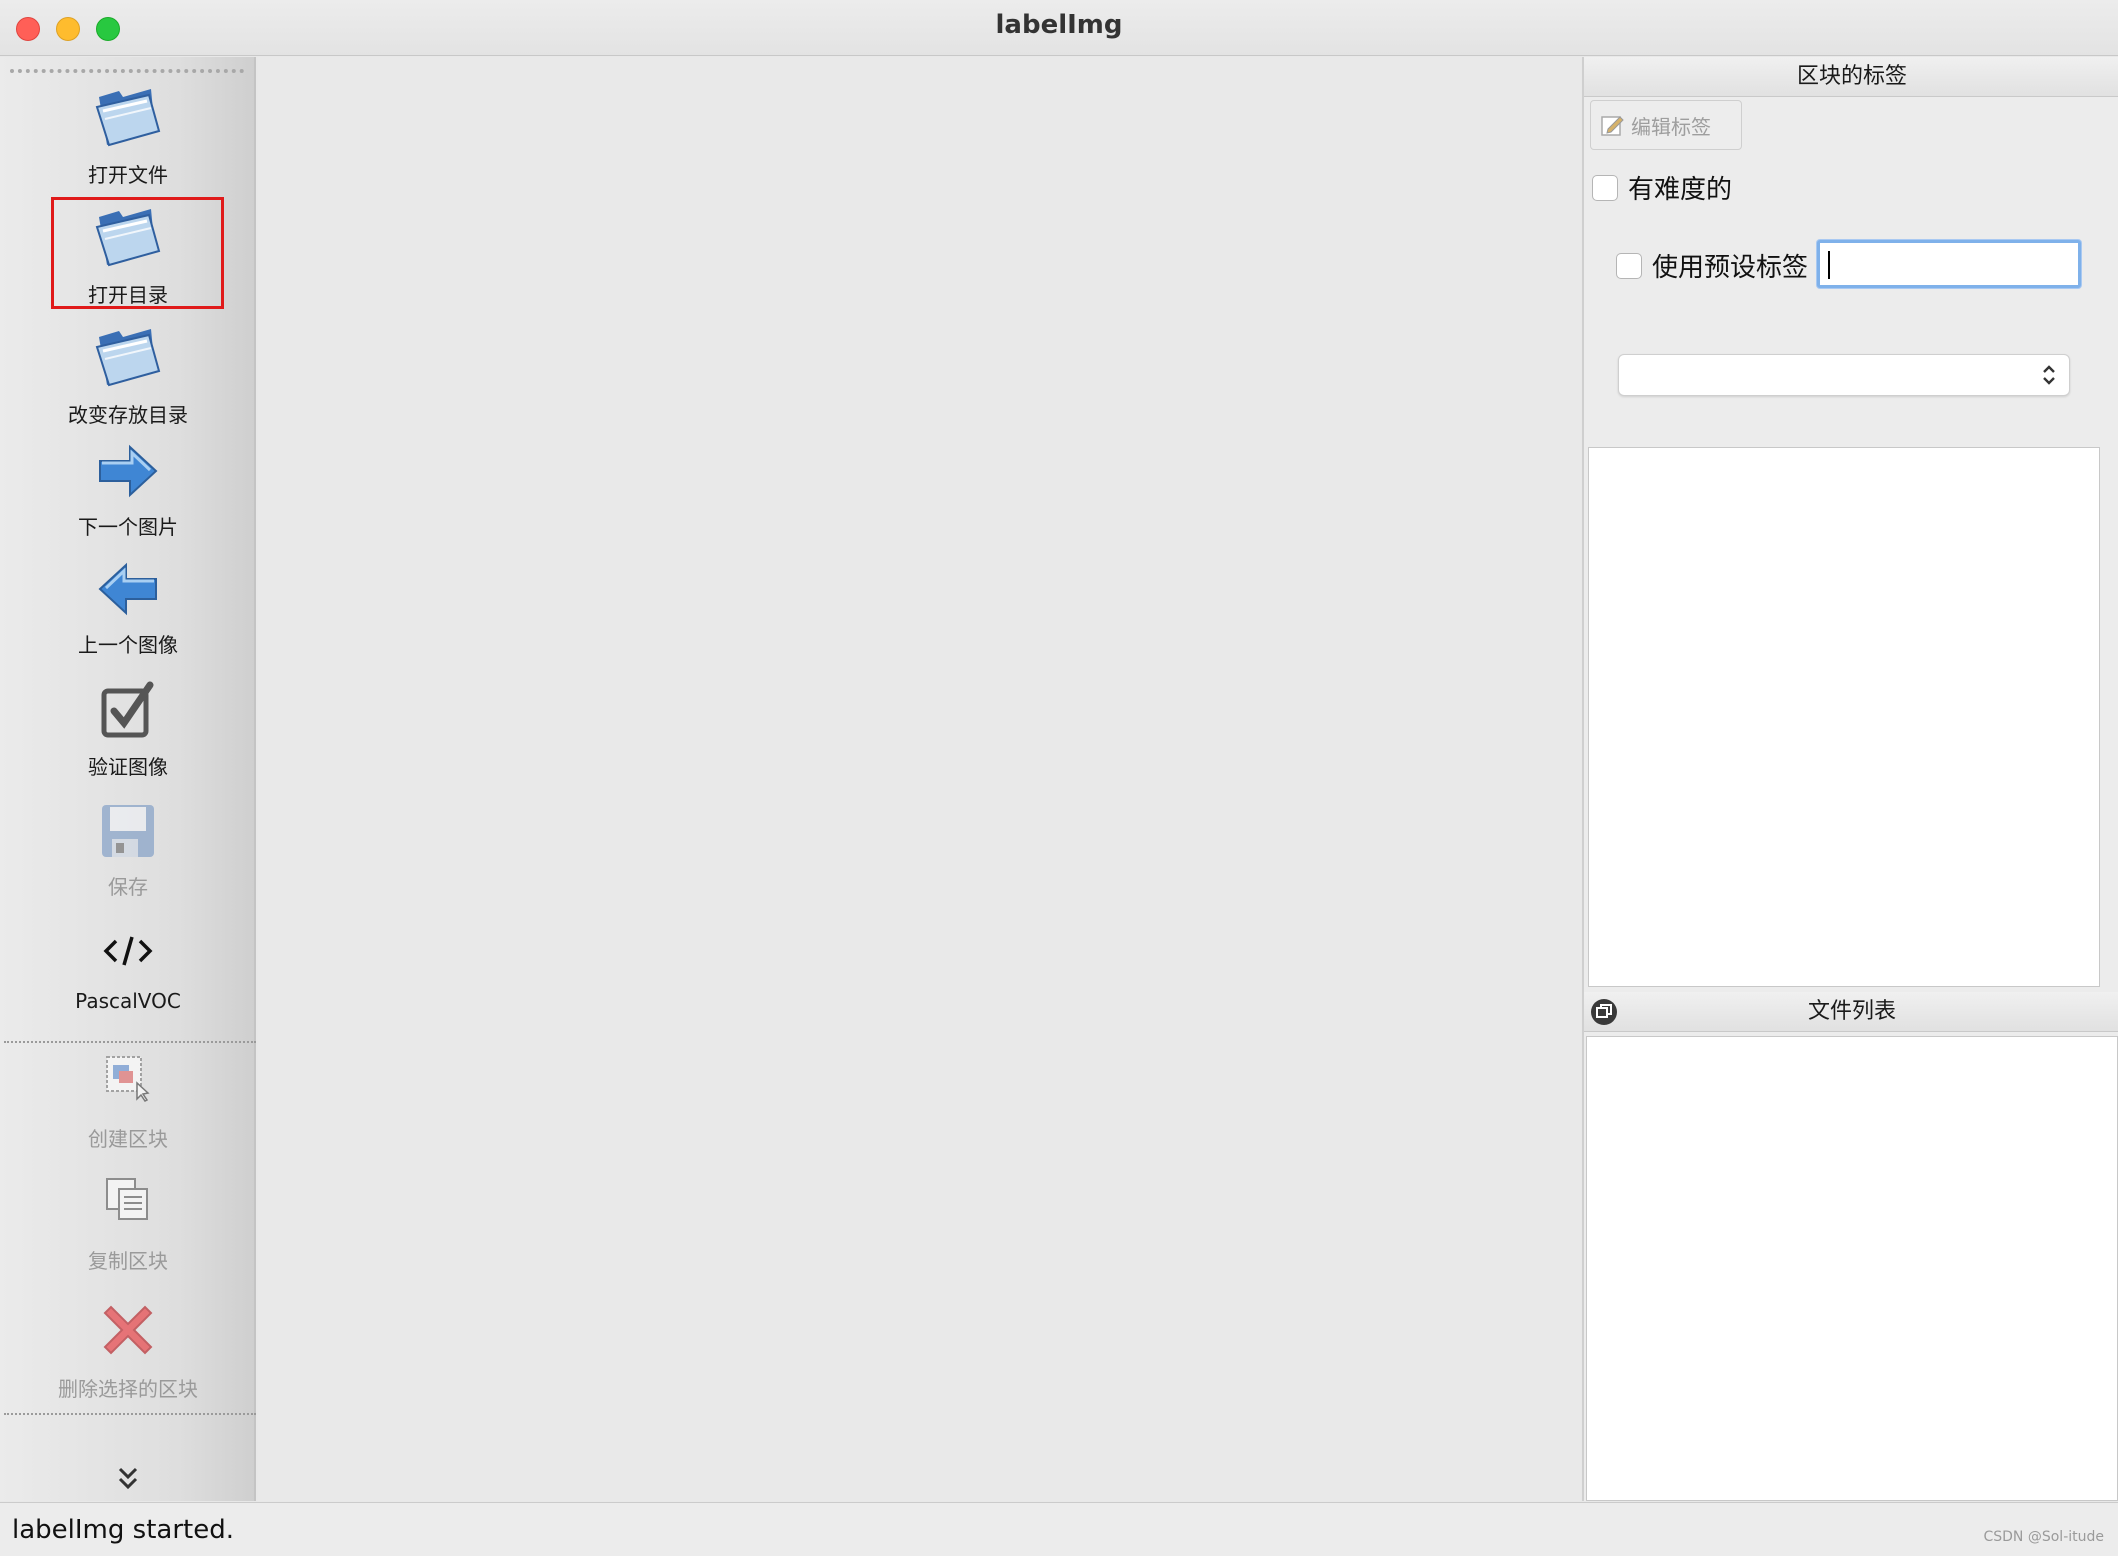 The image size is (2118, 1556). I want to click on difficult-row: 有难度的, so click(1662, 187).